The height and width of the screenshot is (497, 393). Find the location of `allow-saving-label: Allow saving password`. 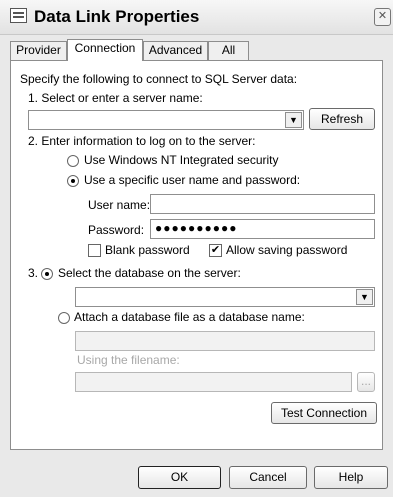

allow-saving-label: Allow saving password is located at coordinates (287, 250).